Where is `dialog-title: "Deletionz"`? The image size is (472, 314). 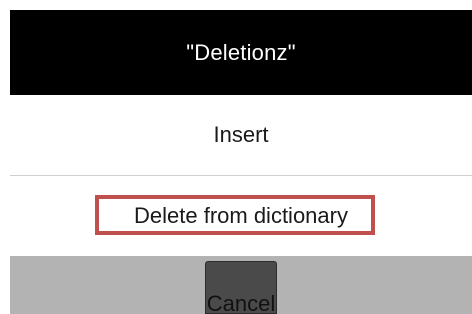
dialog-title: "Deletionz" is located at coordinates (241, 52).